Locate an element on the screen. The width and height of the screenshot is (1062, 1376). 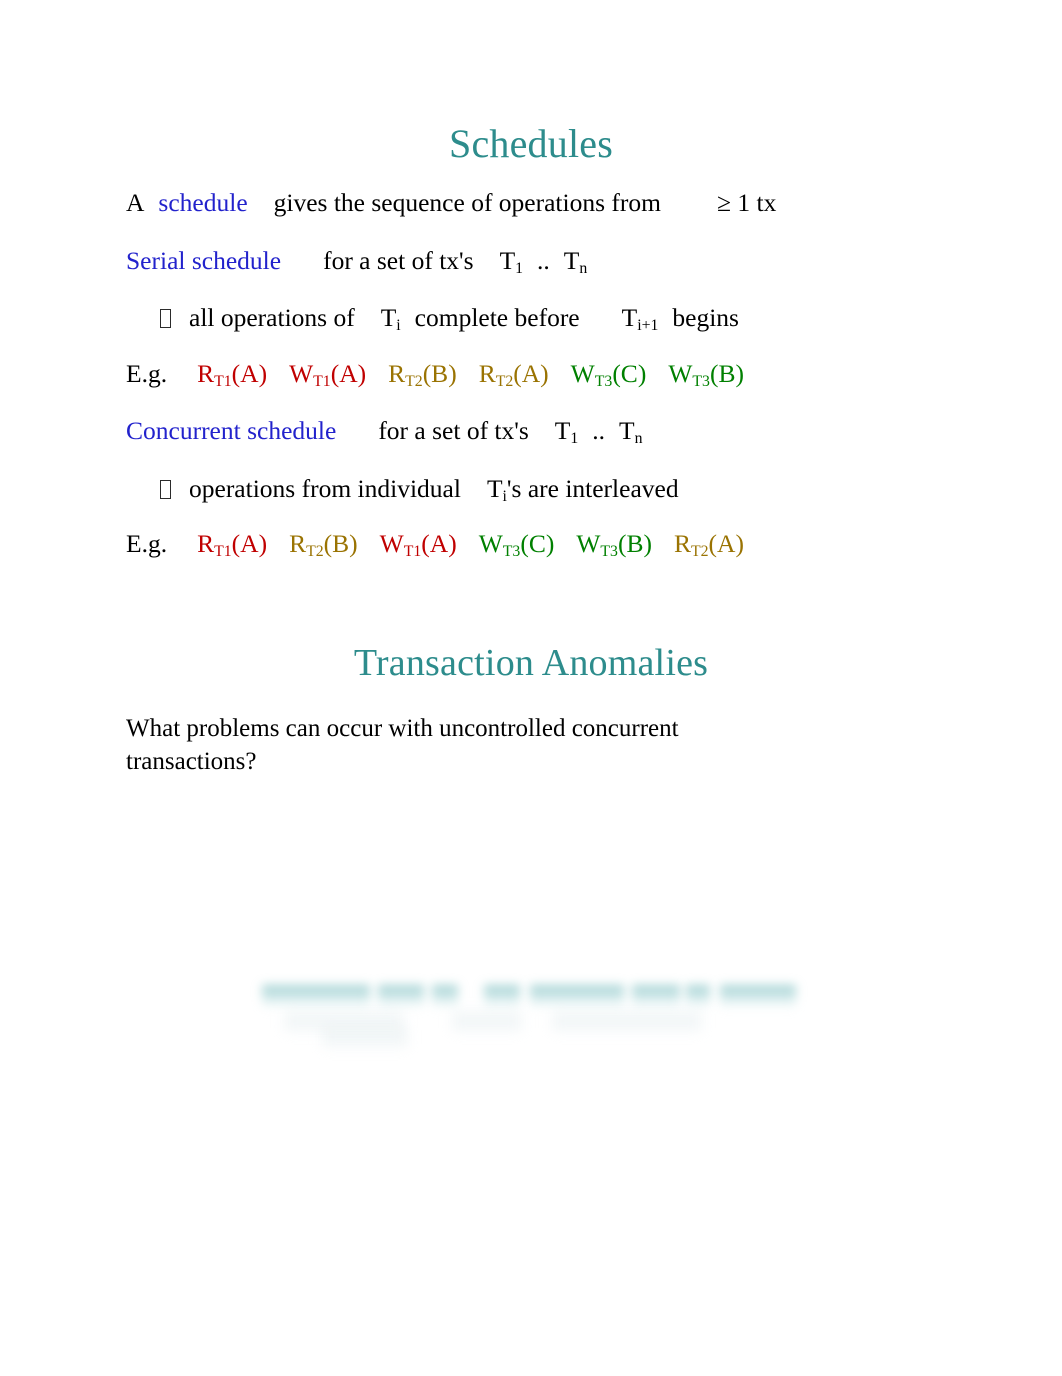
example-concurrent-schedule: E.g. RT1(A) RT2(B) WT1(A) WT3(C) WT3(B) RT2(A) is located at coordinates (556, 545).